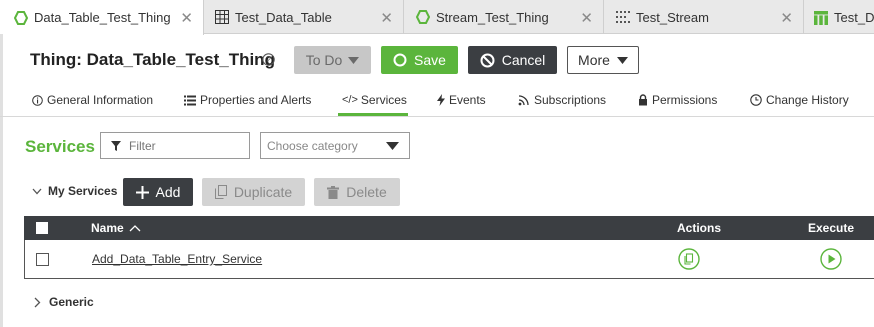 This screenshot has width=874, height=327. What do you see at coordinates (449, 259) in the screenshot?
I see `table-row: Add_Data_Table_Entry_Service` at bounding box center [449, 259].